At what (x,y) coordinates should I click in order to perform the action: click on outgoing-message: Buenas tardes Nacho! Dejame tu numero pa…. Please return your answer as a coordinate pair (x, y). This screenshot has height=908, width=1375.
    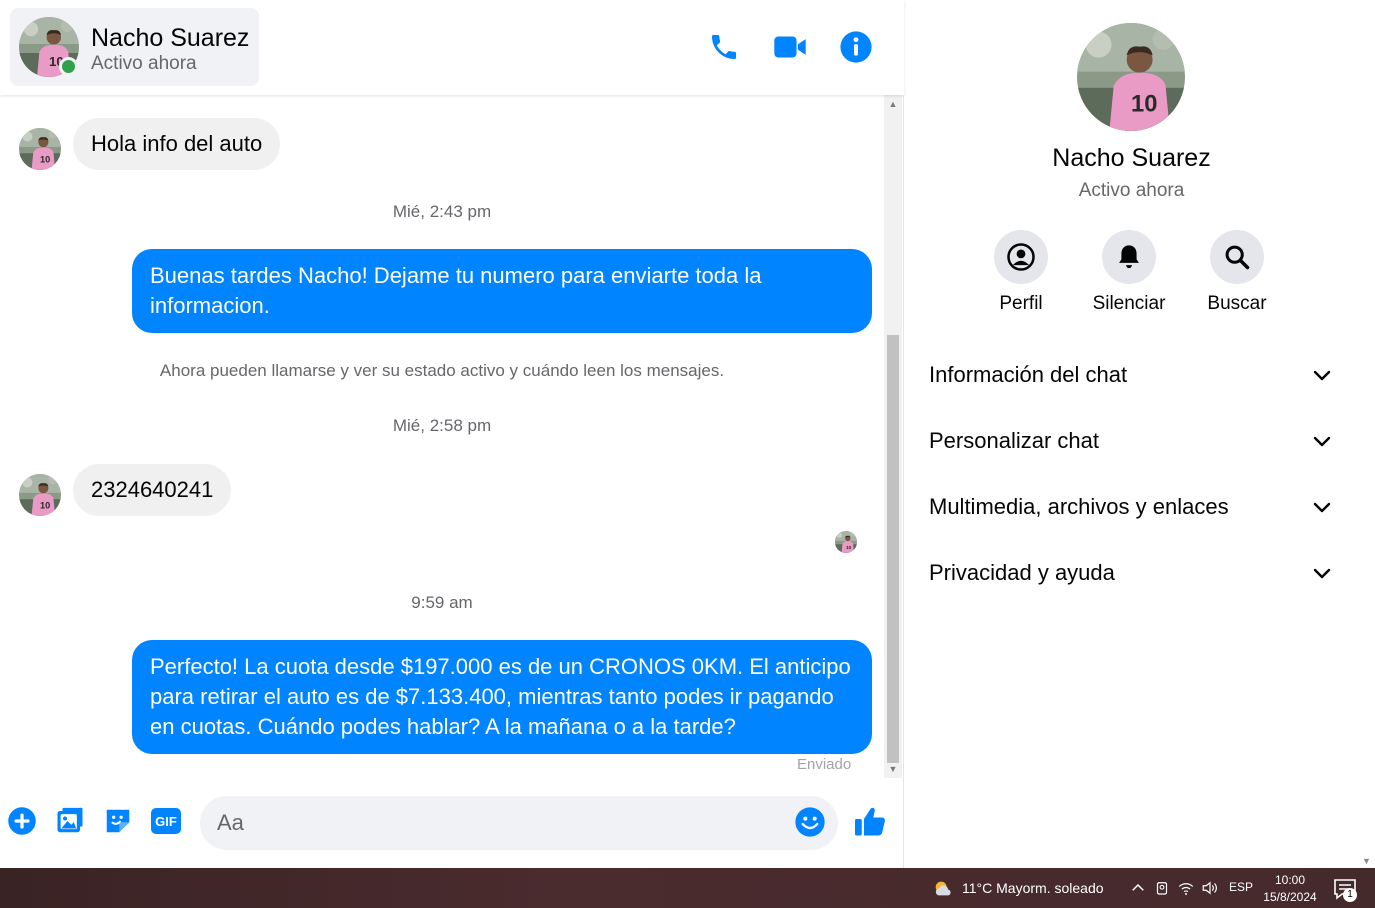
    Looking at the image, I should click on (502, 291).